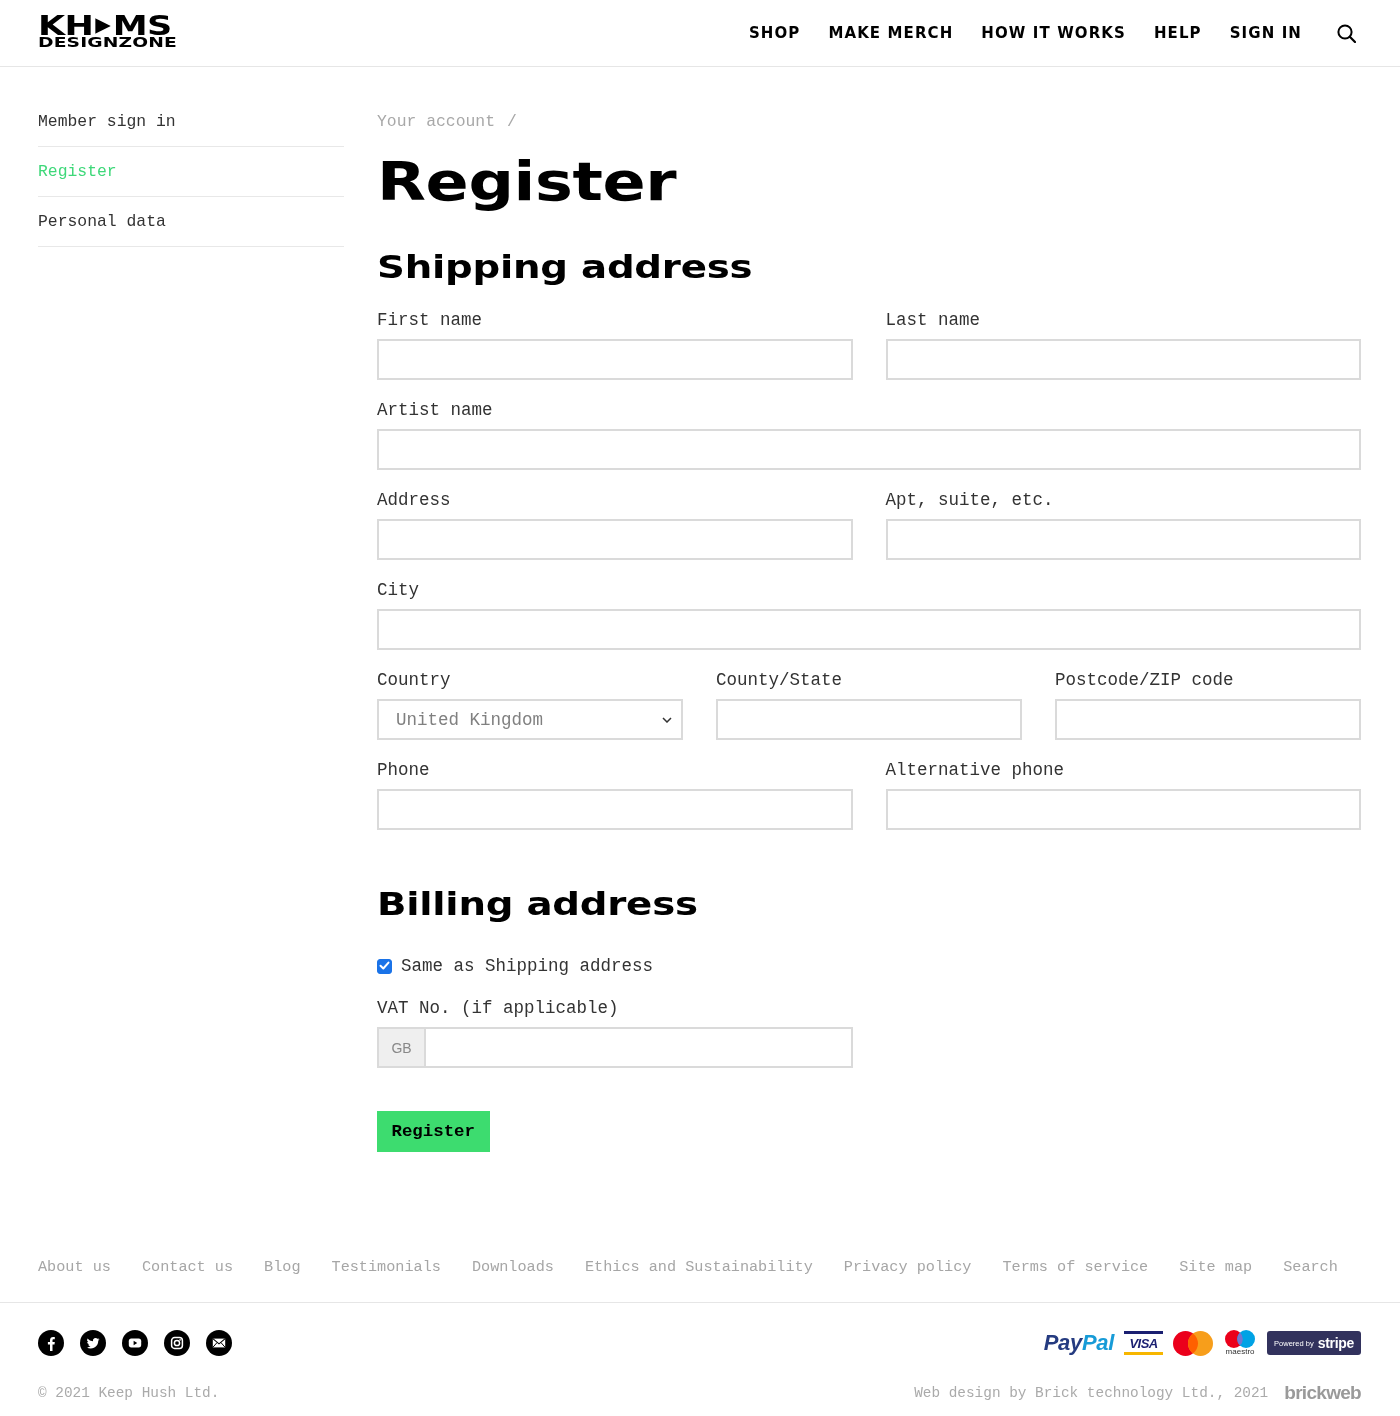 Image resolution: width=1400 pixels, height=1416 pixels. What do you see at coordinates (698, 1267) in the screenshot?
I see `footer-link: Ethics and Sustainability` at bounding box center [698, 1267].